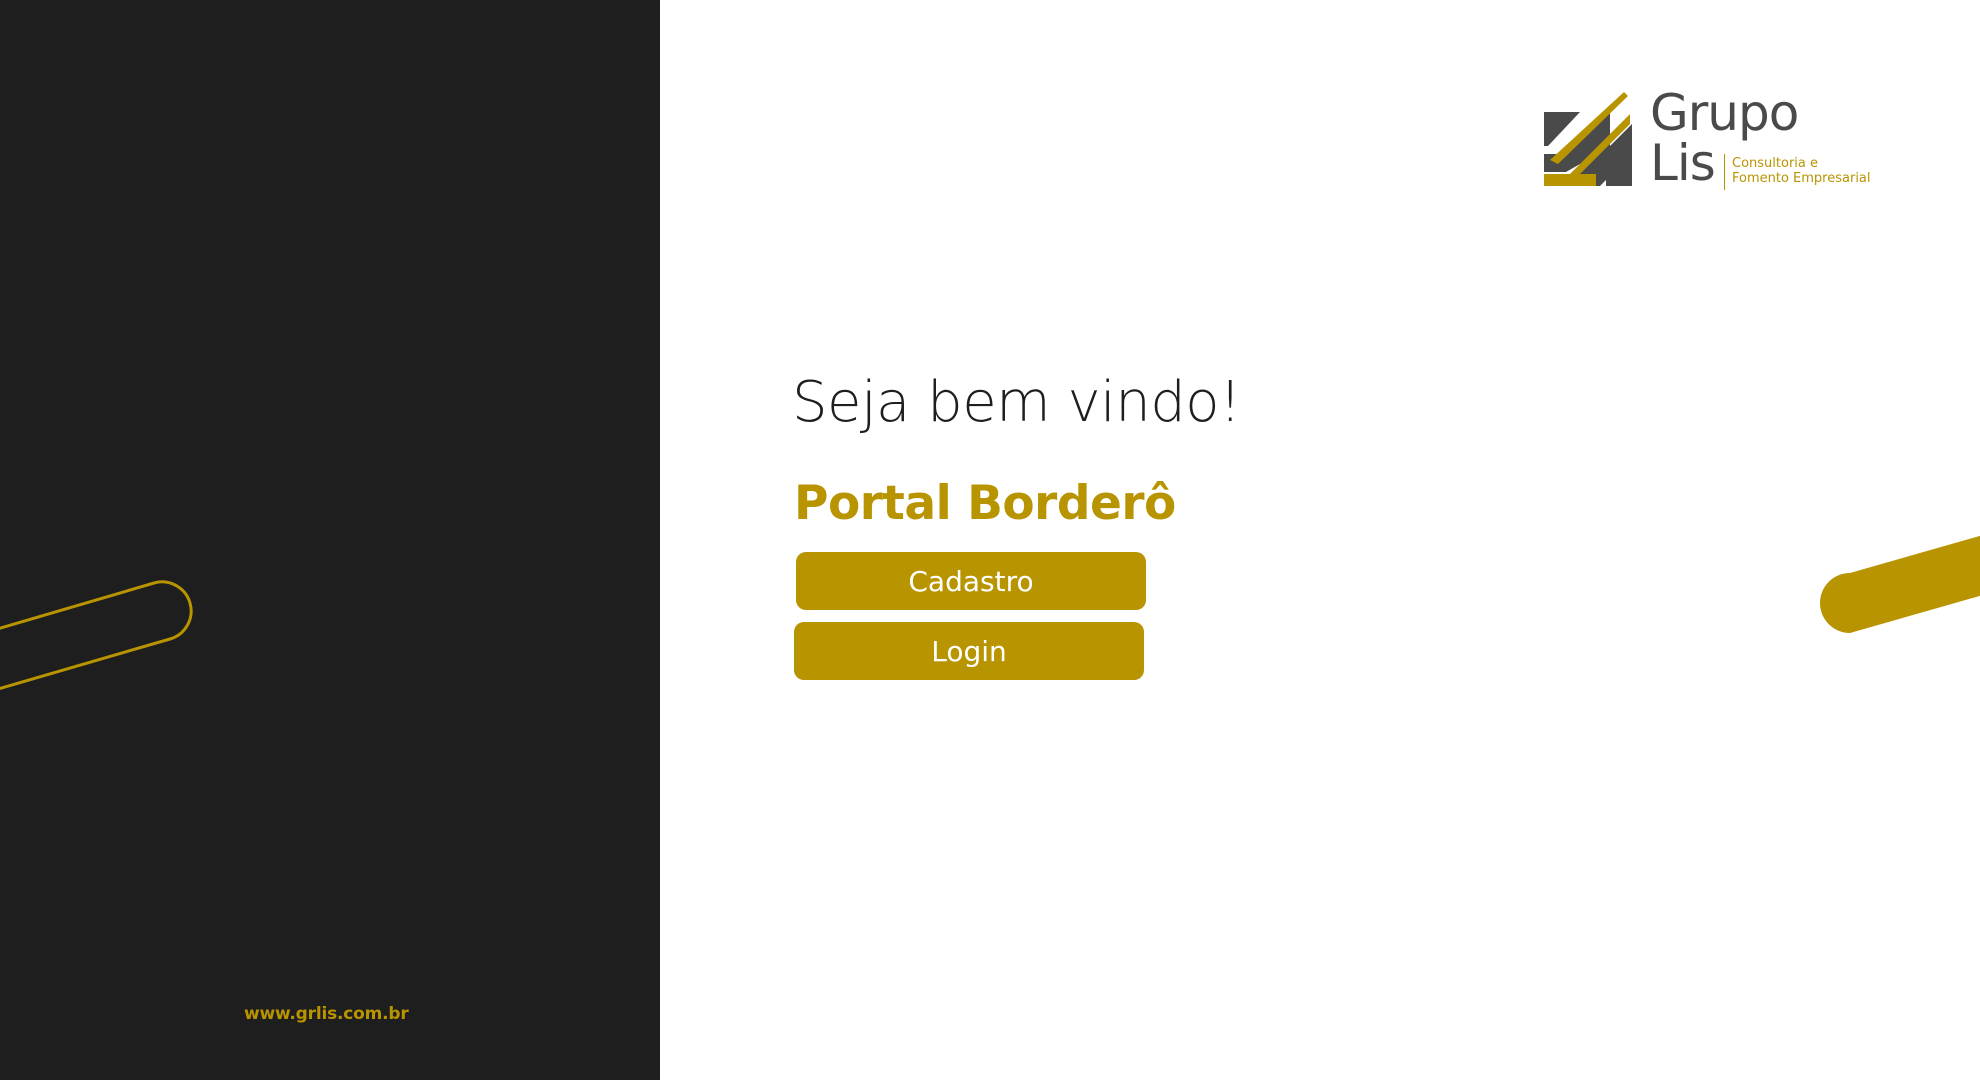 The height and width of the screenshot is (1080, 1980). What do you see at coordinates (1900, 584) in the screenshot?
I see `decorative-filled-stripe` at bounding box center [1900, 584].